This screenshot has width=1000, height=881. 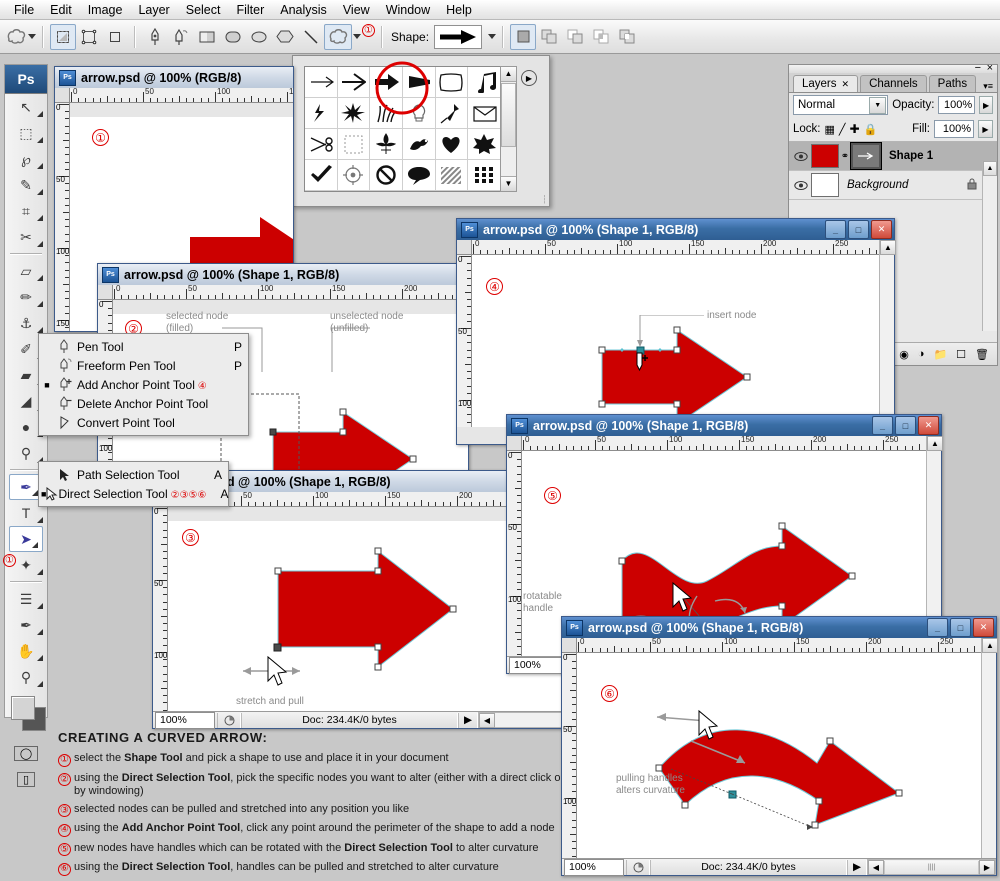 What do you see at coordinates (830, 129) in the screenshot?
I see `lock-transparent-pixels-icon: ▦` at bounding box center [830, 129].